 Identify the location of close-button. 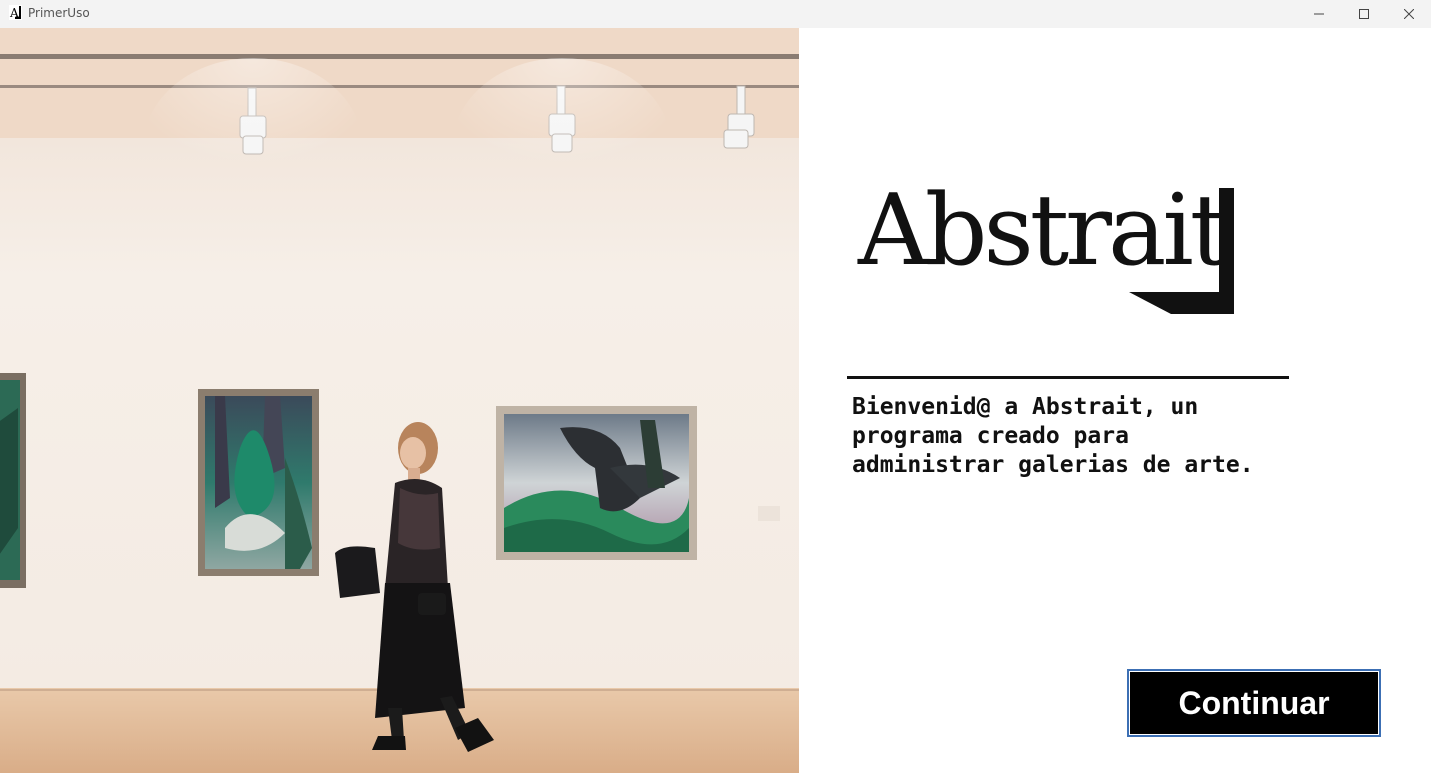
(1408, 14).